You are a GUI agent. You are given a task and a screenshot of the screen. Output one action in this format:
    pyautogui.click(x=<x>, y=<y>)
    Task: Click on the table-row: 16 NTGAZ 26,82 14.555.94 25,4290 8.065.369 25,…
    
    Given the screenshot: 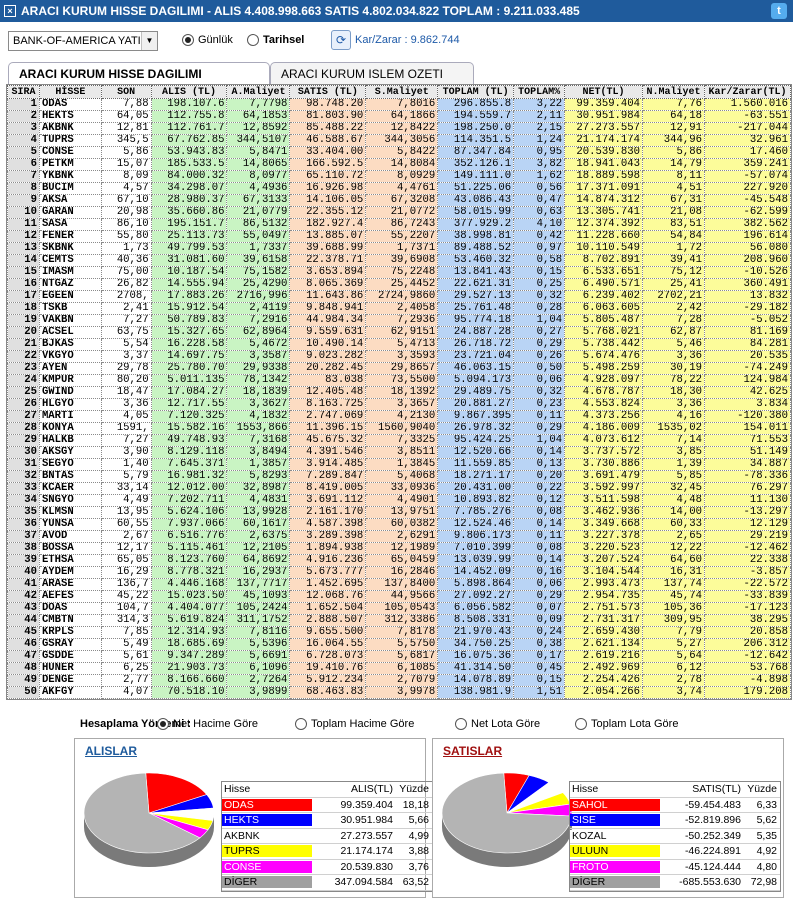 What is the action you would take?
    pyautogui.click(x=399, y=284)
    